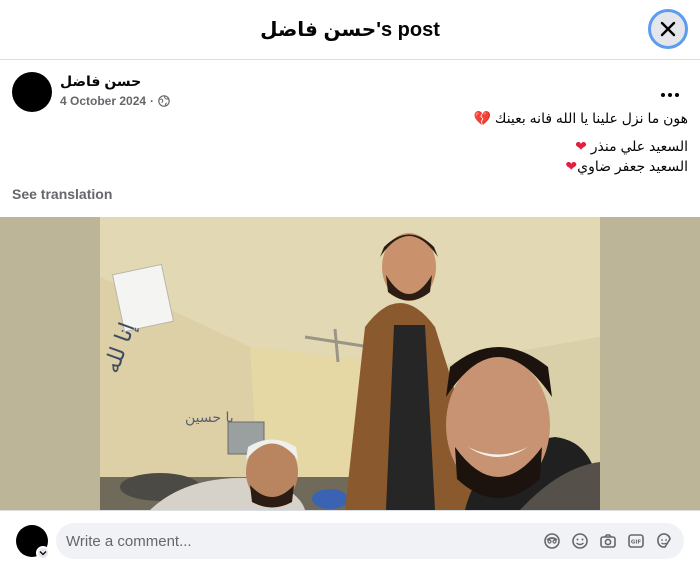  I want to click on post-line-1: هون ما نزل علينا يا الله فانه بعينك 💔, so click(580, 118).